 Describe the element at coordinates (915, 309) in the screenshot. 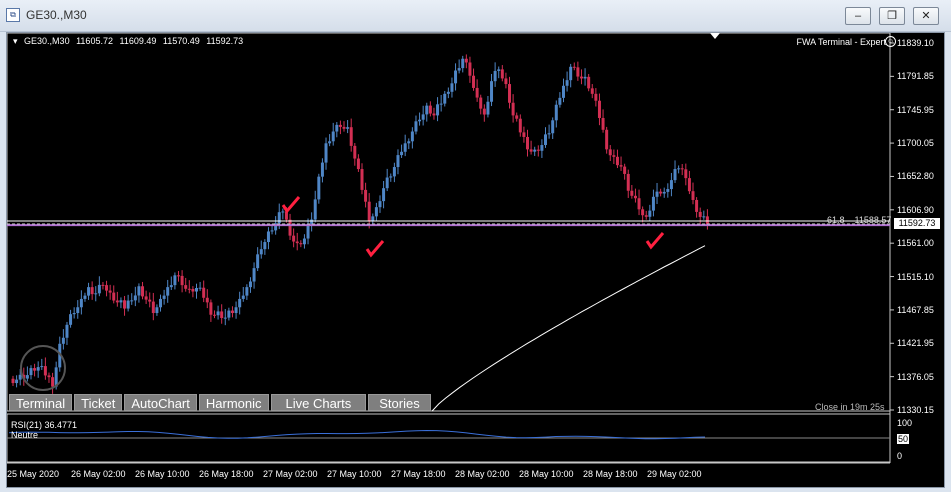

I see `price-tick: 11467.85` at that location.